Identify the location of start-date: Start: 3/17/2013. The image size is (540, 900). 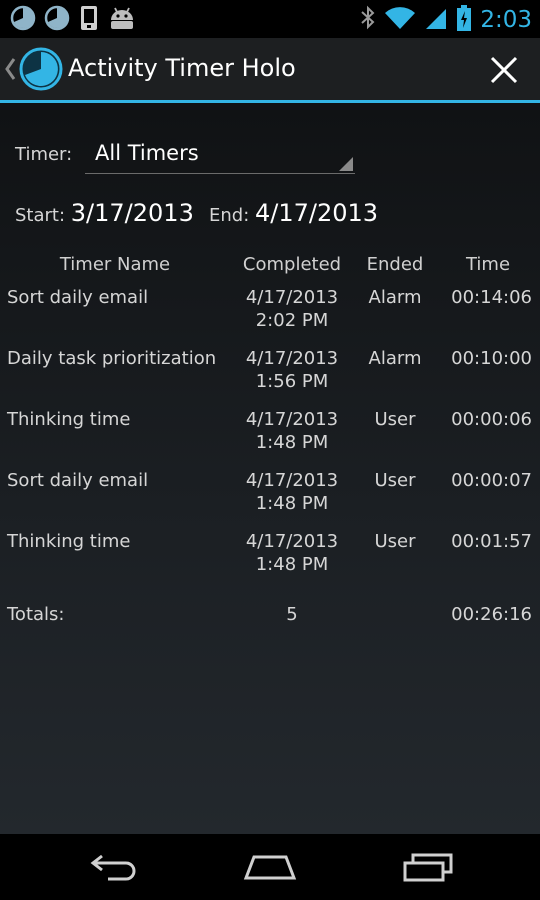
(104, 213).